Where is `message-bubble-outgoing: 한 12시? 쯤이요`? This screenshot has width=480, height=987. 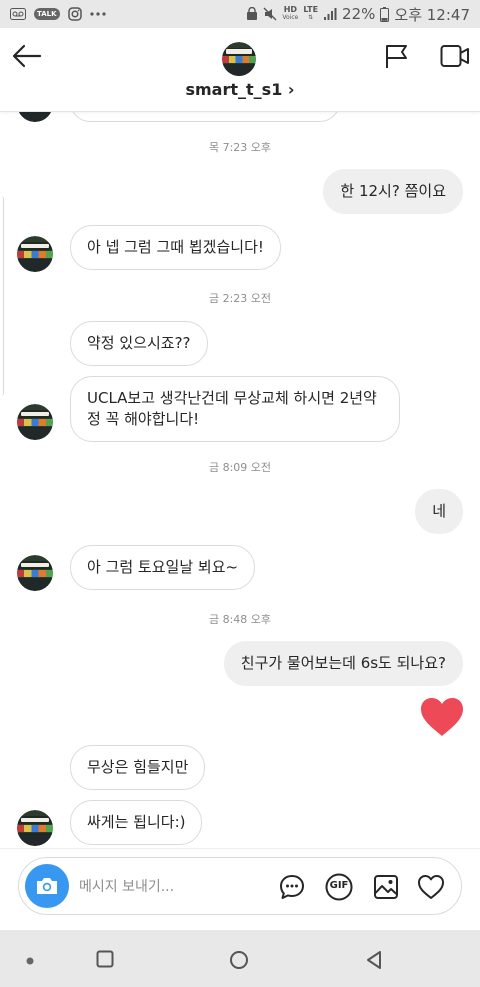
message-bubble-outgoing: 한 12시? 쯤이요 is located at coordinates (393, 191).